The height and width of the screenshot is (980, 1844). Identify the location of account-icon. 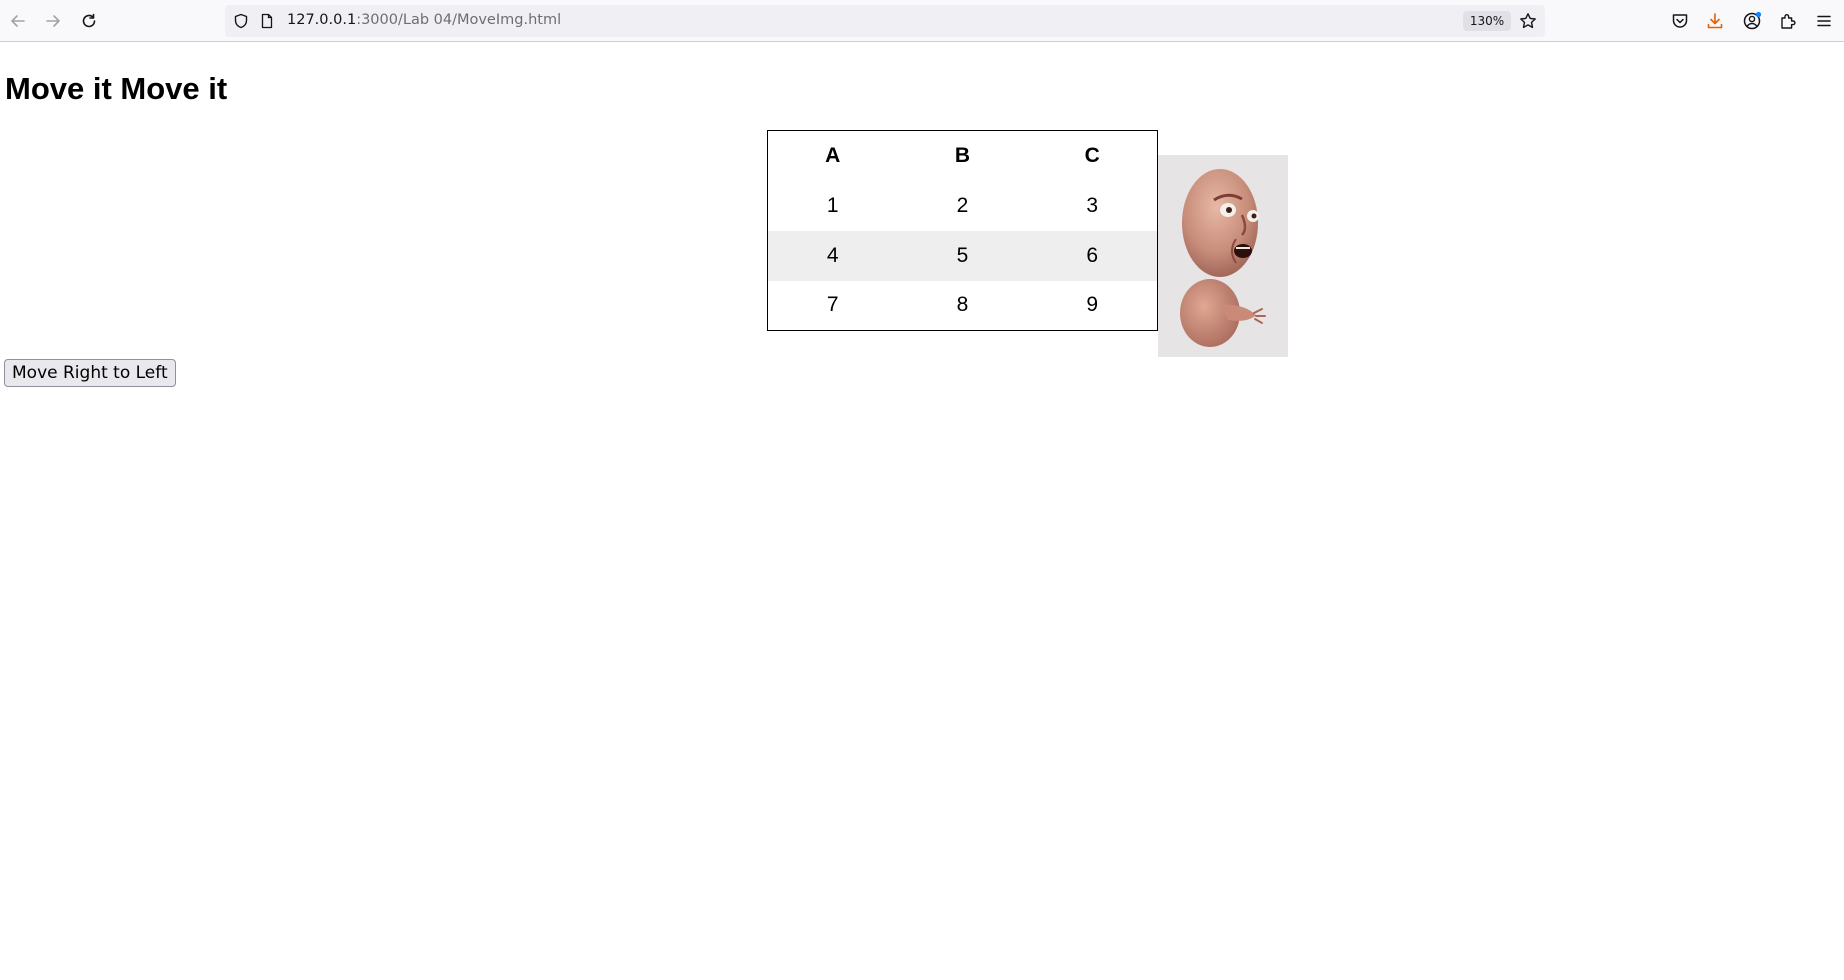
(1752, 20).